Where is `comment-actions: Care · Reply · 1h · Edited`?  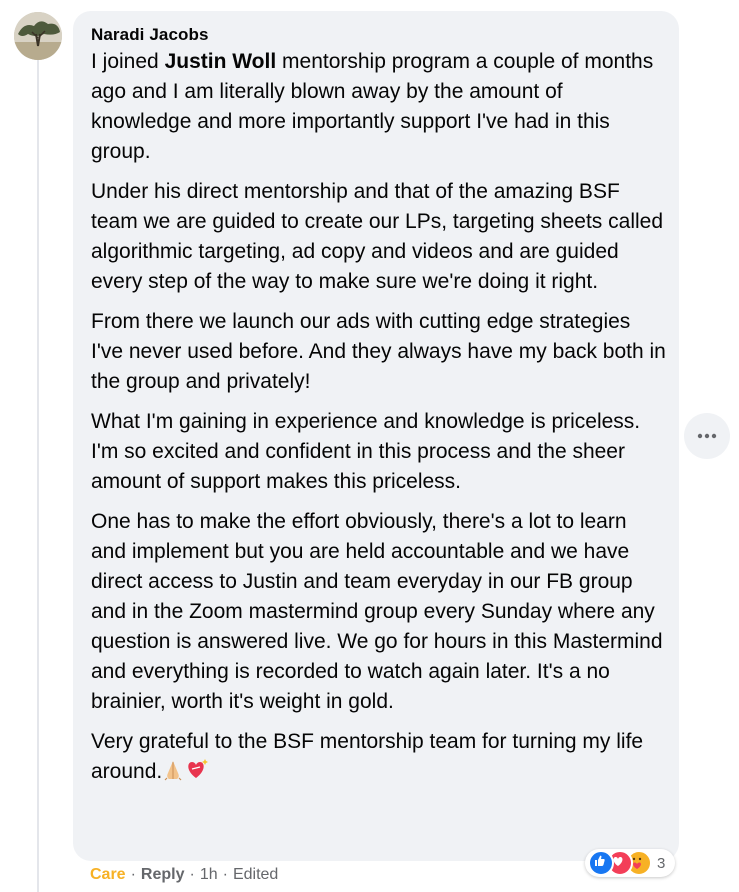
comment-actions: Care · Reply · 1h · Edited is located at coordinates (184, 875).